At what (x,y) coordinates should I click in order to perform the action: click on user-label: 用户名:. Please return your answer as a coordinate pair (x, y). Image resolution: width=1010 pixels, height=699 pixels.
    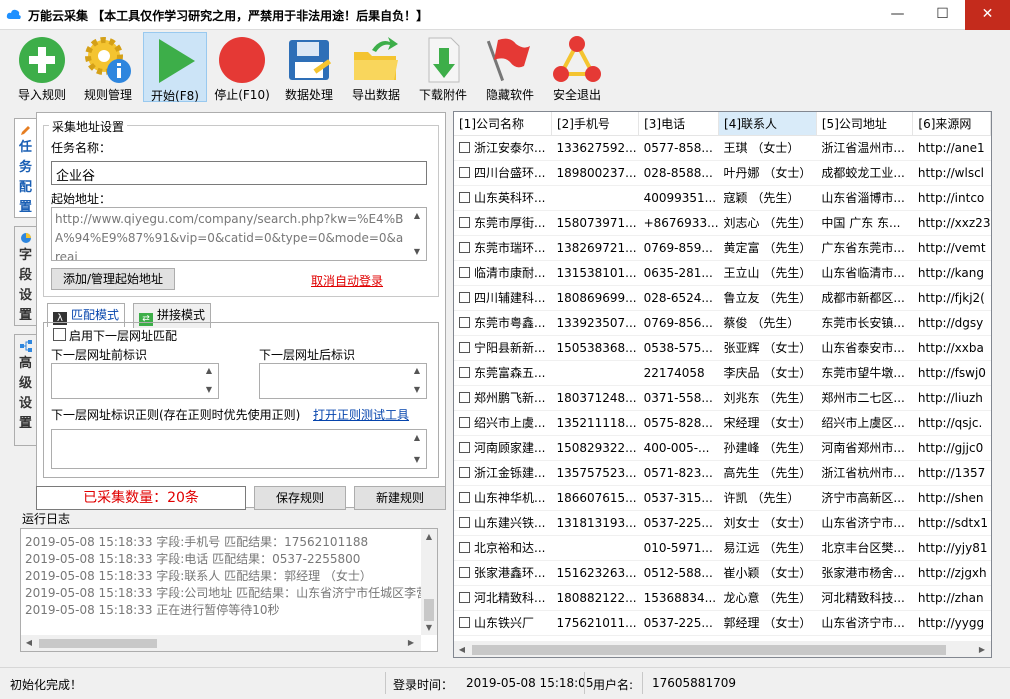
    Looking at the image, I should click on (613, 685).